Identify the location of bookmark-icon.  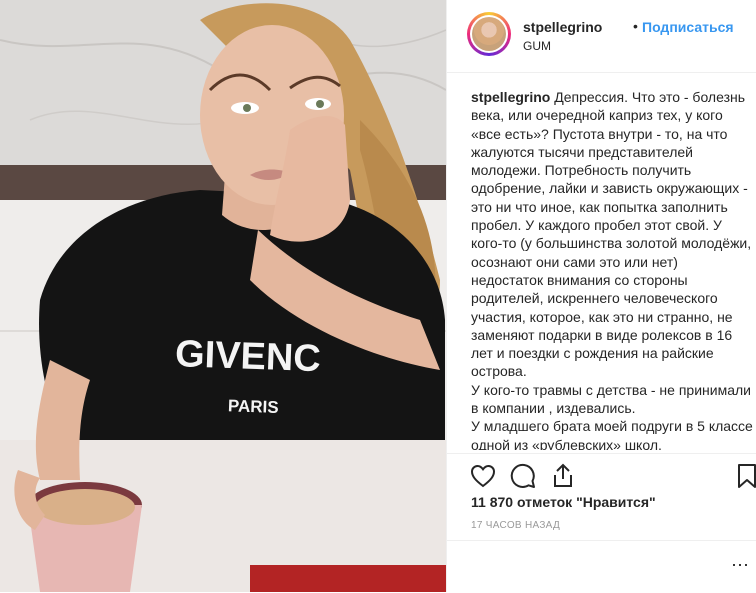
(744, 476).